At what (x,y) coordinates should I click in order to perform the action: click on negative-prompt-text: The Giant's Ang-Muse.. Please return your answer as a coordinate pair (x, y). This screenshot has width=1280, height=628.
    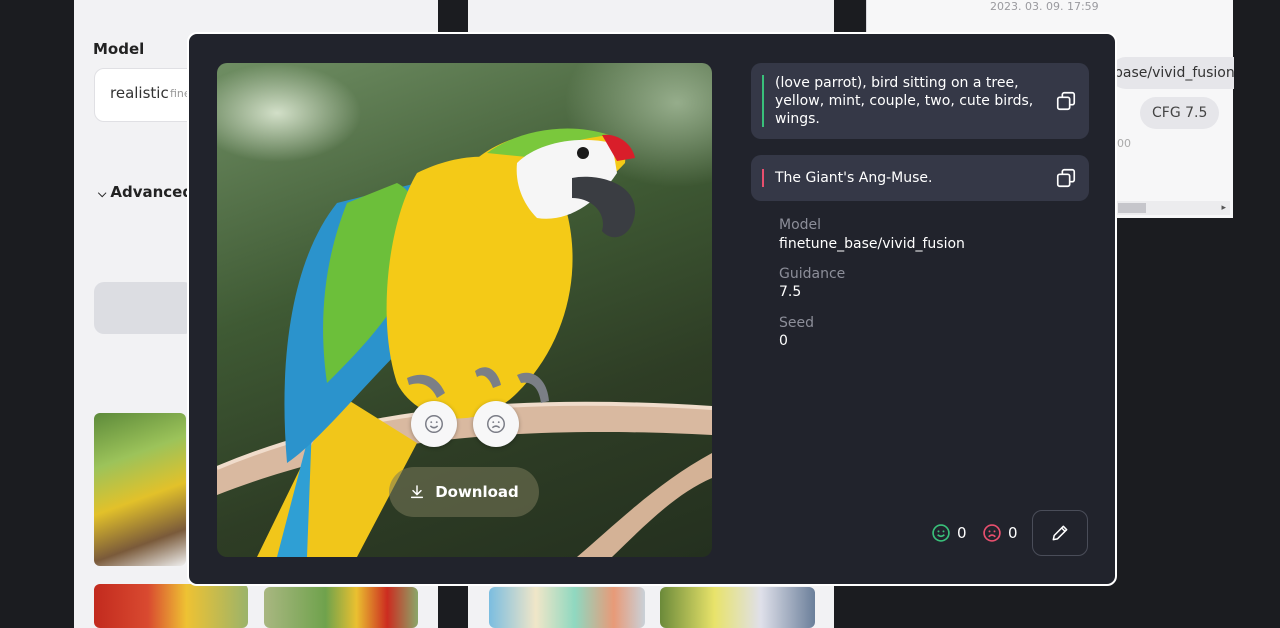
    Looking at the image, I should click on (854, 178).